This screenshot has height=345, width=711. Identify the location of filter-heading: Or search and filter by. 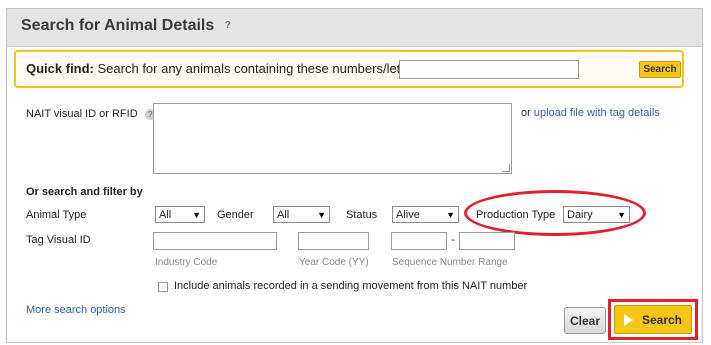
(84, 192).